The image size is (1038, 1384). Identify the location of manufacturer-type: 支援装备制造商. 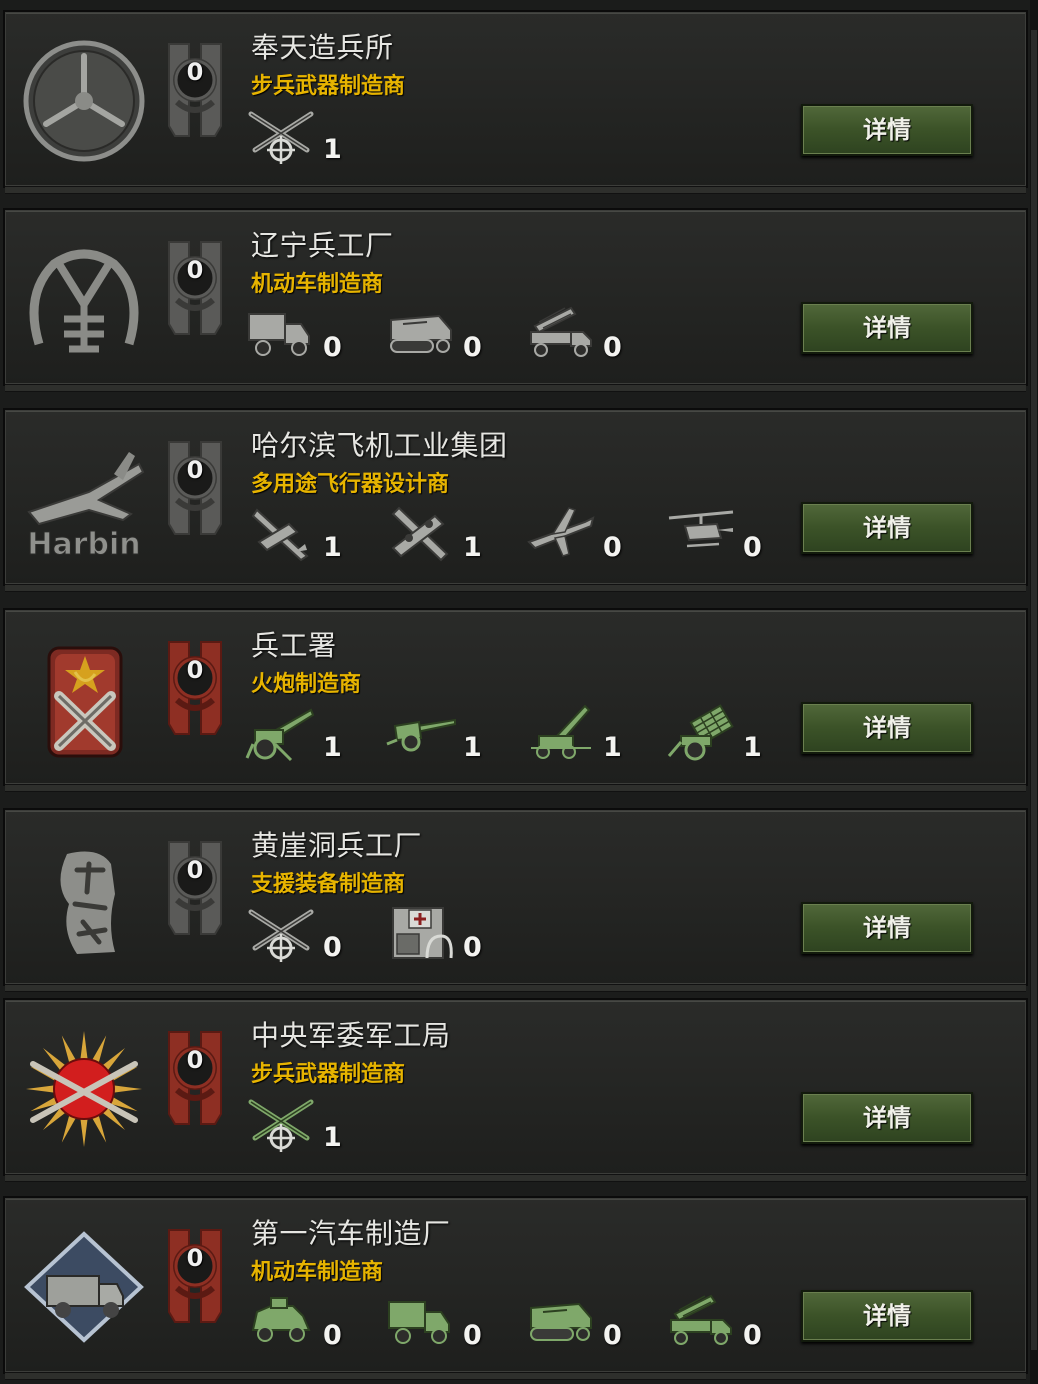
(328, 884).